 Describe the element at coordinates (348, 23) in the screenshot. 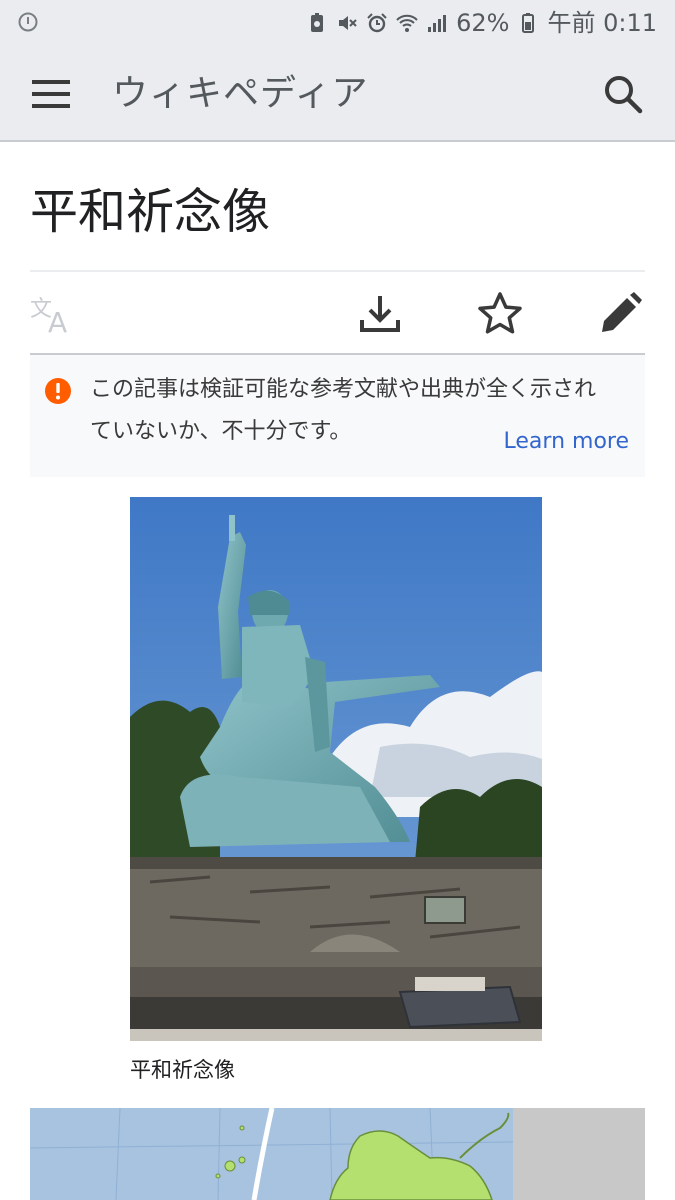

I see `mute-icon` at that location.